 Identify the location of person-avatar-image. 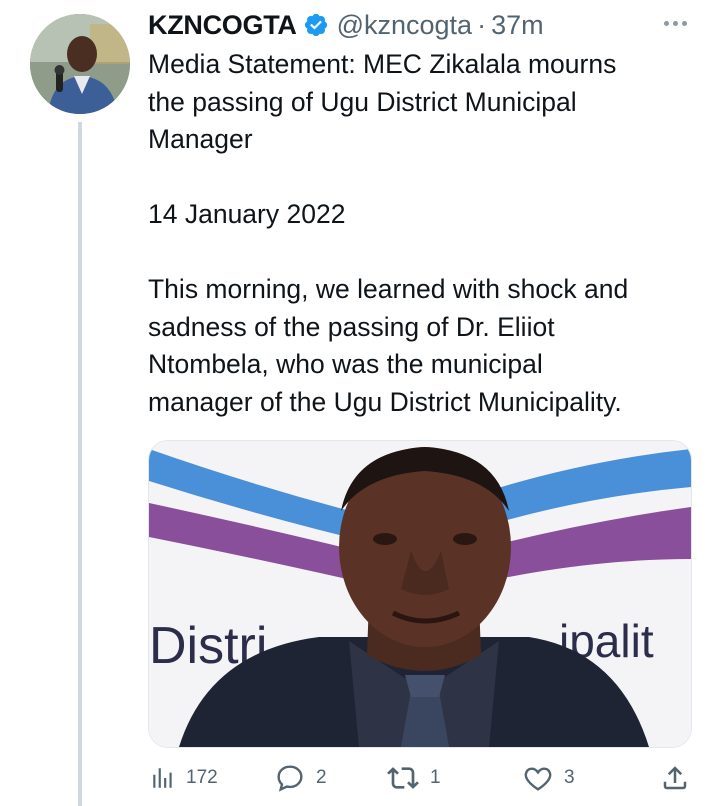
(80, 64).